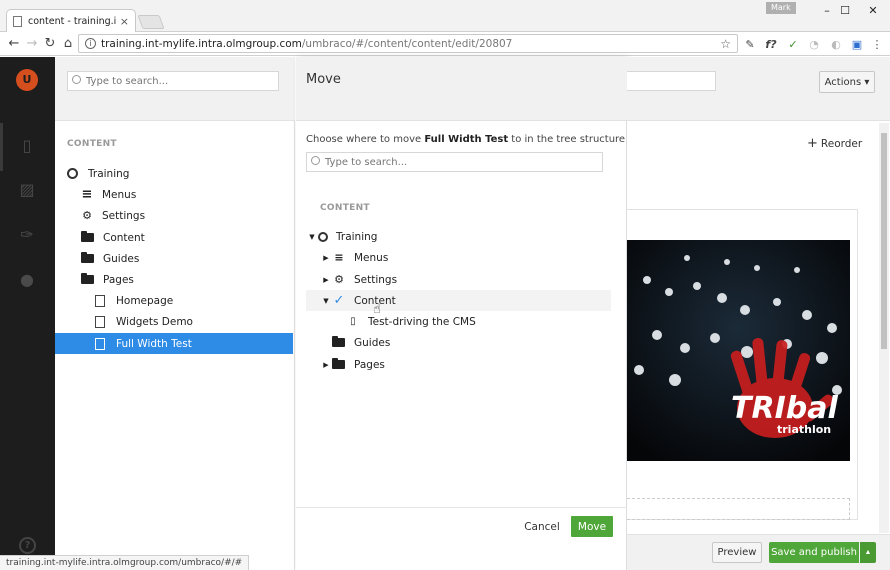  I want to click on scrollbar-thumb, so click(884, 241).